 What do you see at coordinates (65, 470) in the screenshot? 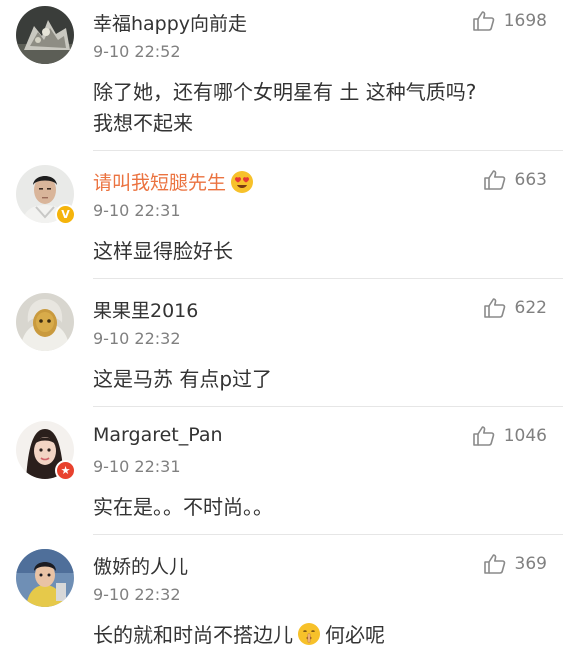
I see `star-badge: ★` at bounding box center [65, 470].